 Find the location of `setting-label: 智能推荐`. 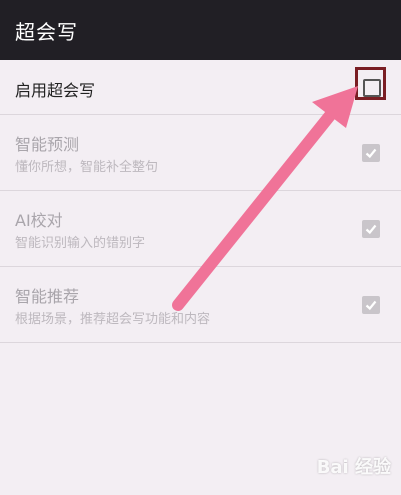

setting-label: 智能推荐 is located at coordinates (47, 296).